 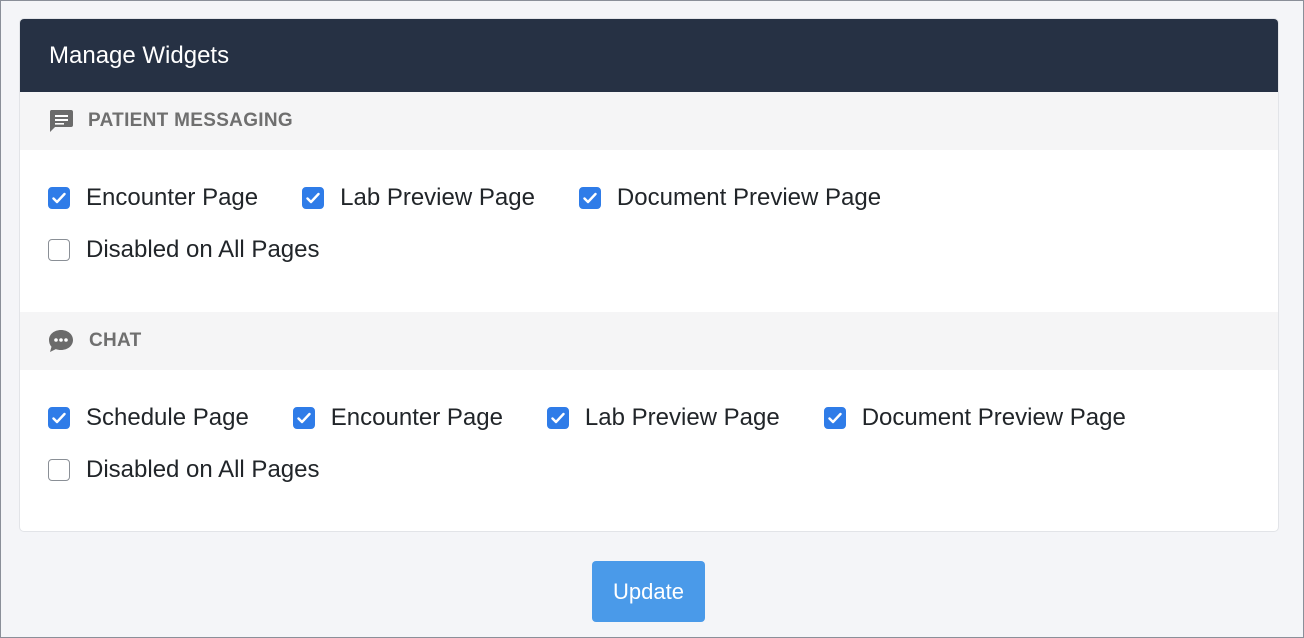 What do you see at coordinates (649, 55) in the screenshot?
I see `card-header: Manage Widgets` at bounding box center [649, 55].